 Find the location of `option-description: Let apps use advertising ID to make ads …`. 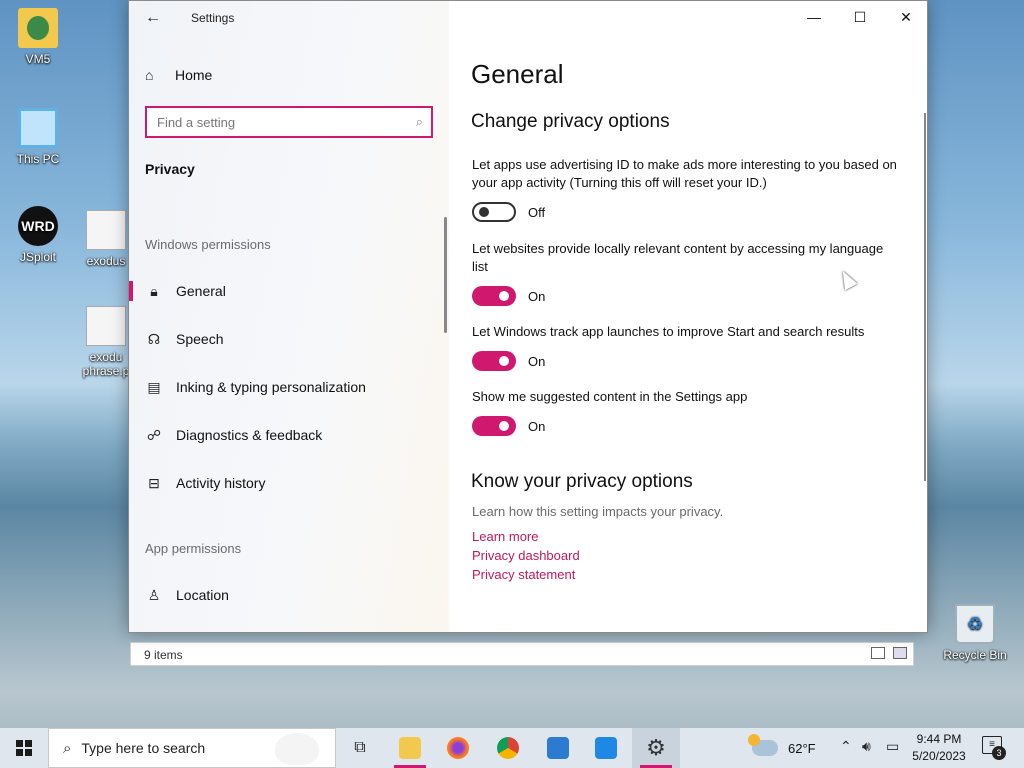

option-description: Let apps use advertising ID to make ads … is located at coordinates (684, 173).